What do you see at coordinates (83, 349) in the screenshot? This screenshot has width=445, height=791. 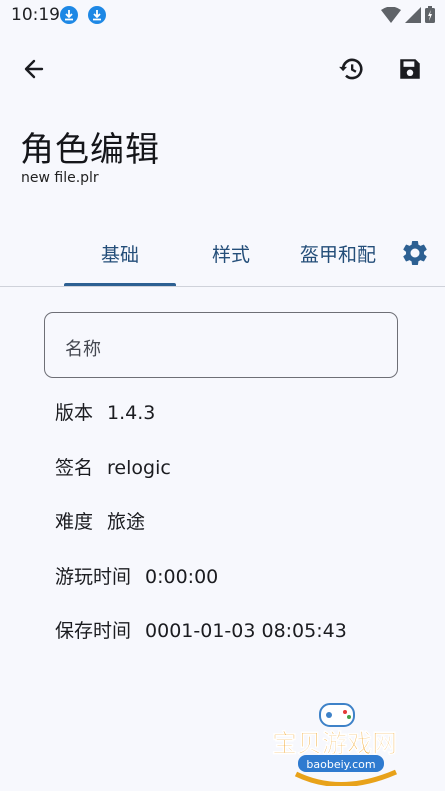 I see `name-field-placeholder: 名称` at bounding box center [83, 349].